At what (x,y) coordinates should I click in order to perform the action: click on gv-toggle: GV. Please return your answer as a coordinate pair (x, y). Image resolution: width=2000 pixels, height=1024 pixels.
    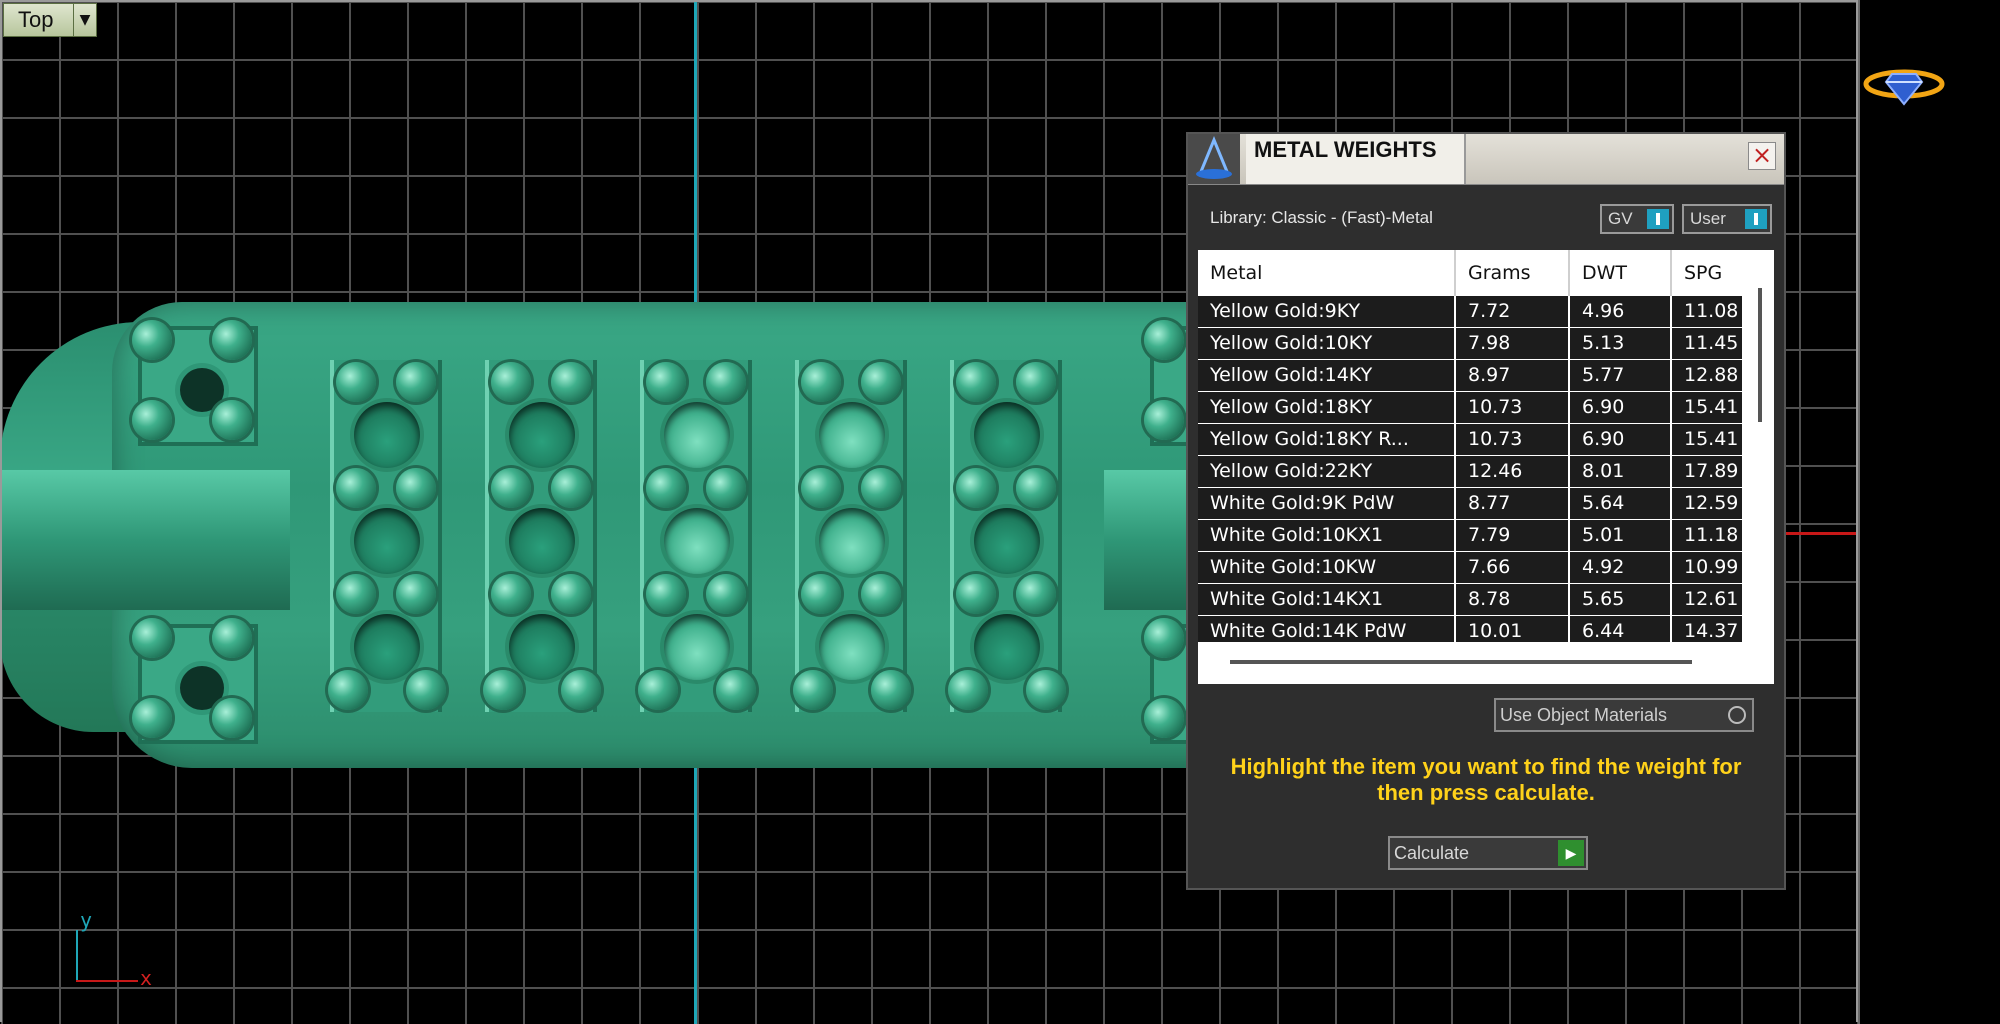
    Looking at the image, I should click on (1637, 219).